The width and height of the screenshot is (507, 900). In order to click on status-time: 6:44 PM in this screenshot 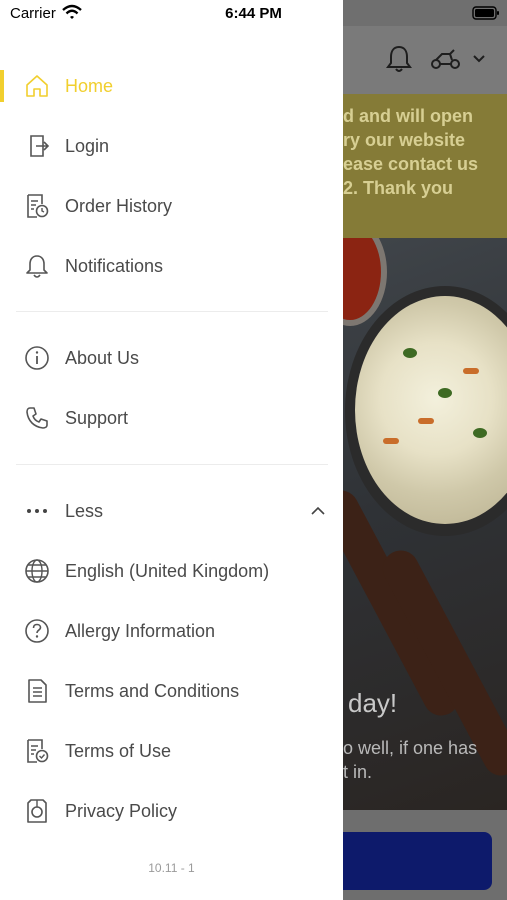, I will do `click(253, 13)`.